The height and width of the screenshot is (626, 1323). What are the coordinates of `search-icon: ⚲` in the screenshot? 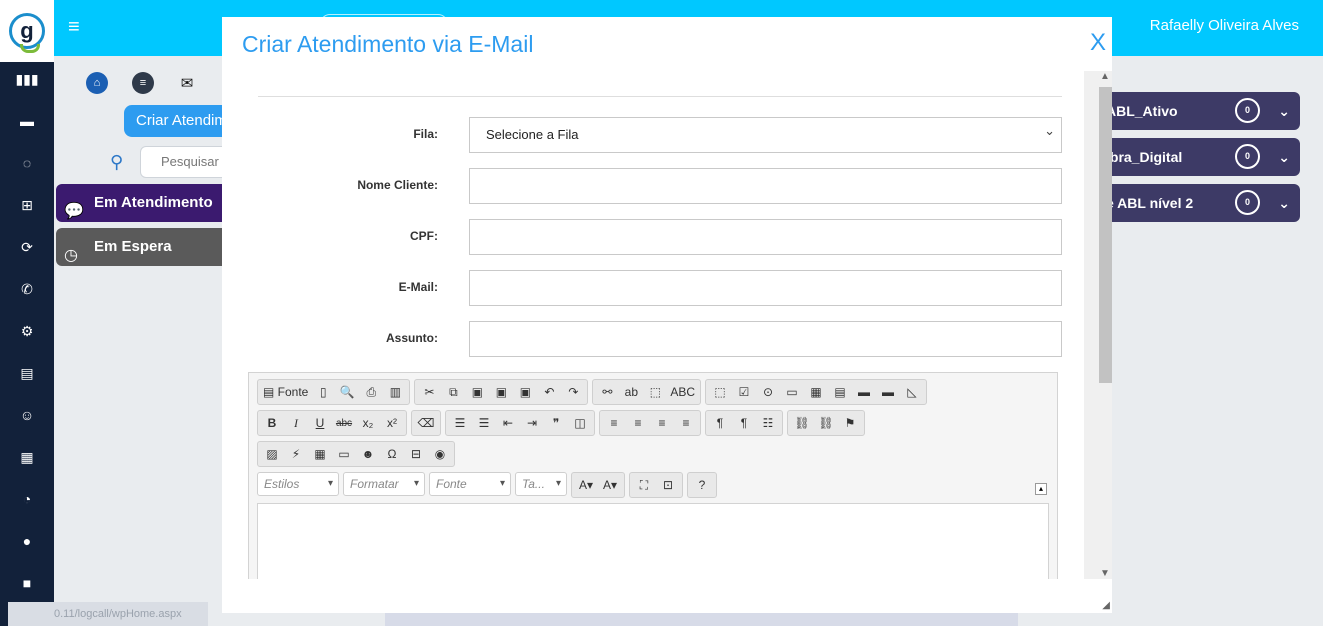 It's located at (116, 162).